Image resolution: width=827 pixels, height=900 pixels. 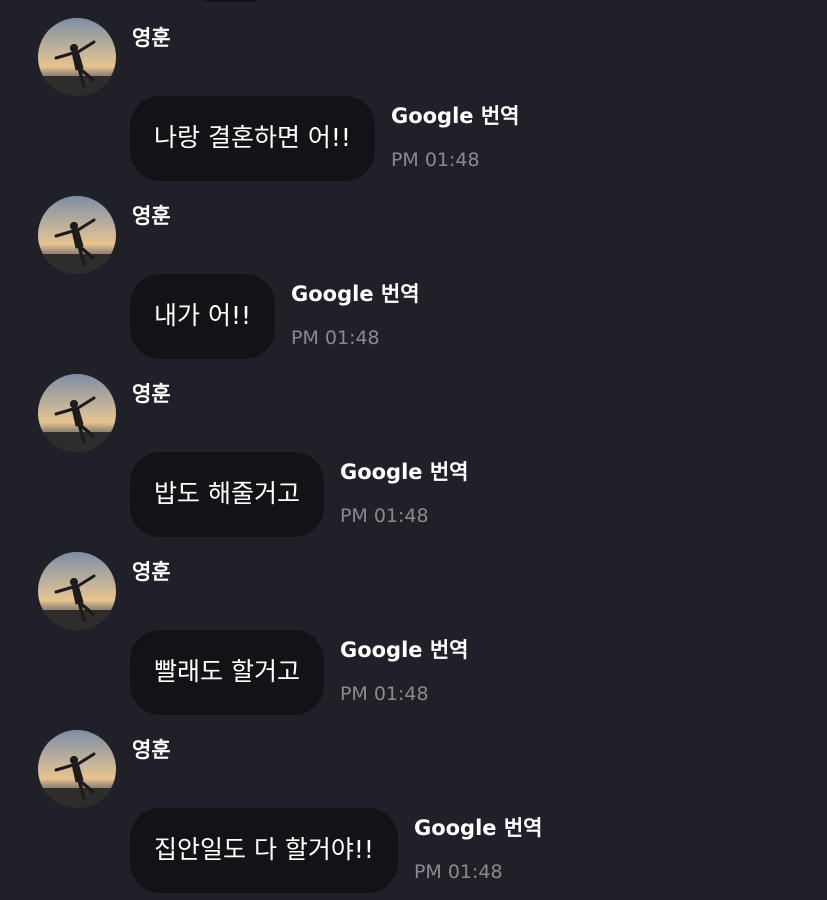 What do you see at coordinates (202, 316) in the screenshot?
I see `message-bubble: 내가 어!!` at bounding box center [202, 316].